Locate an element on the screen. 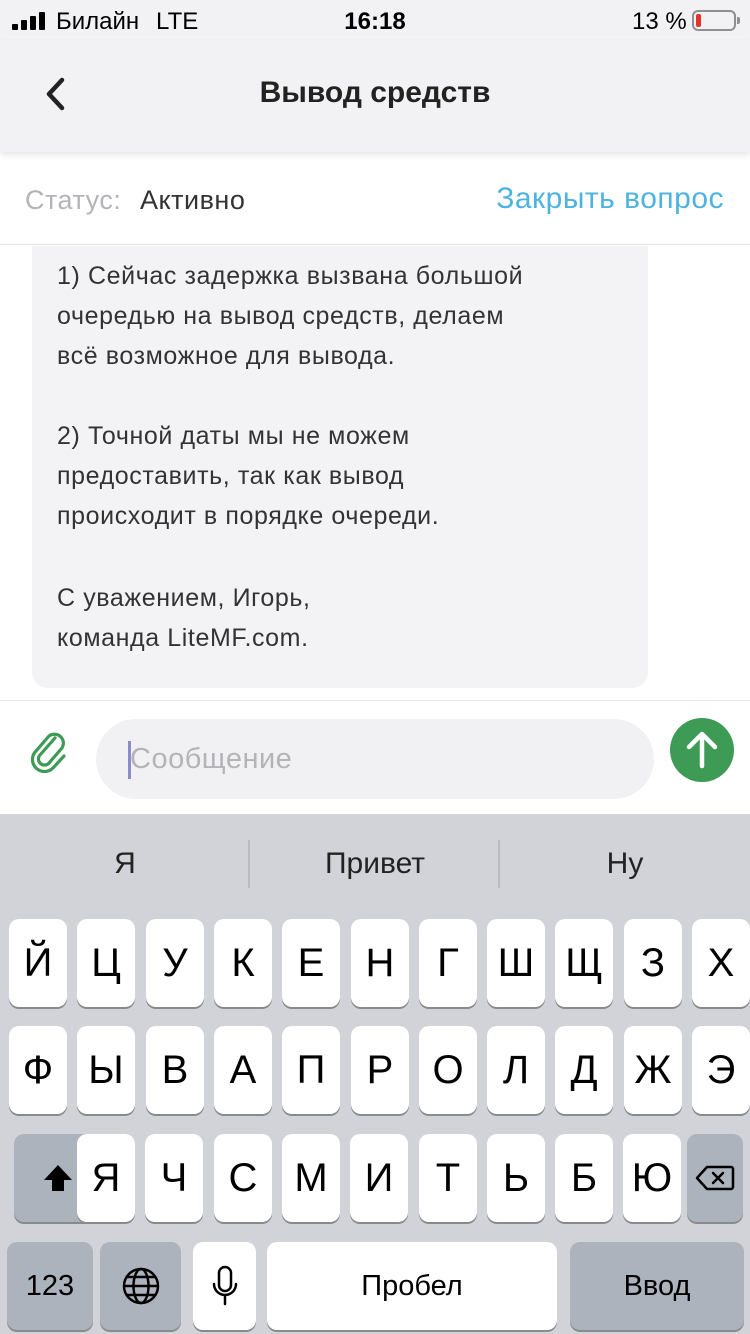  key-Ц: Ц is located at coordinates (106, 963).